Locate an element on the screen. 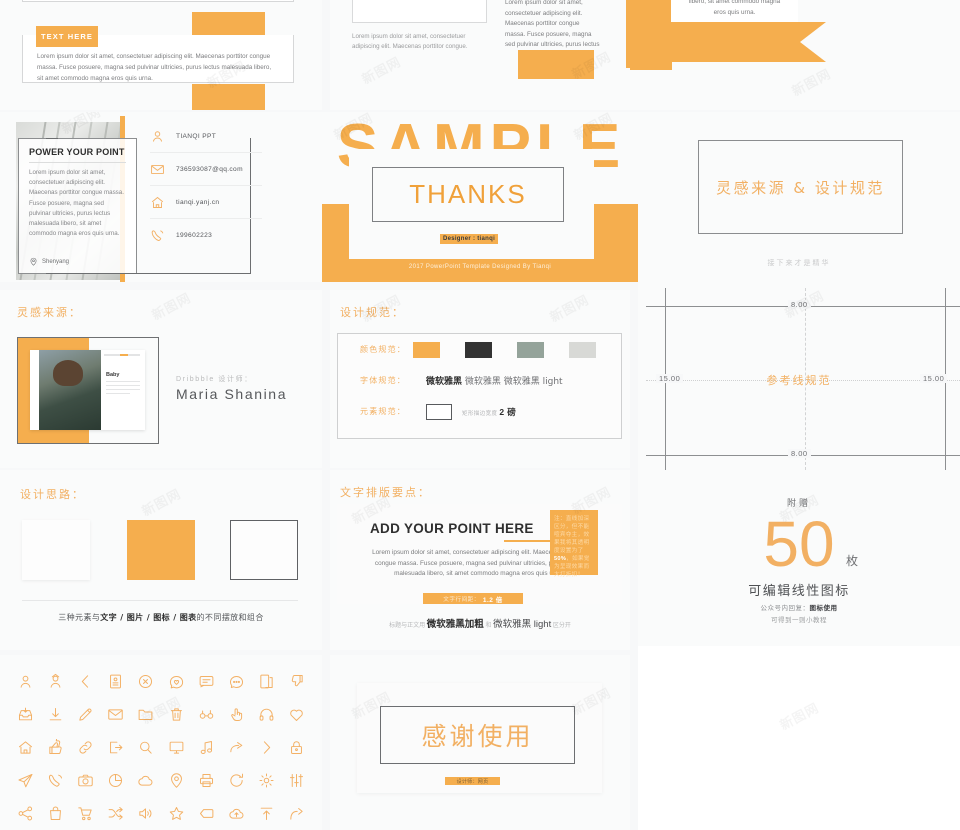 The width and height of the screenshot is (960, 830). icon-cell-upload-icon is located at coordinates (267, 813).